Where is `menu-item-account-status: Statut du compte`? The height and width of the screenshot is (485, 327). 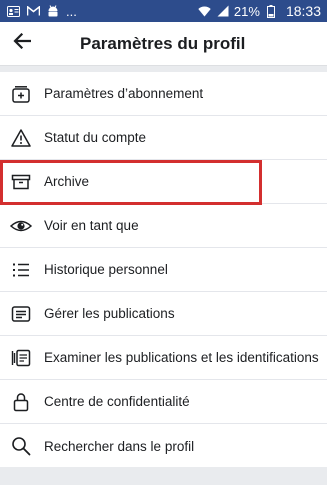 menu-item-account-status: Statut du compte is located at coordinates (163, 138).